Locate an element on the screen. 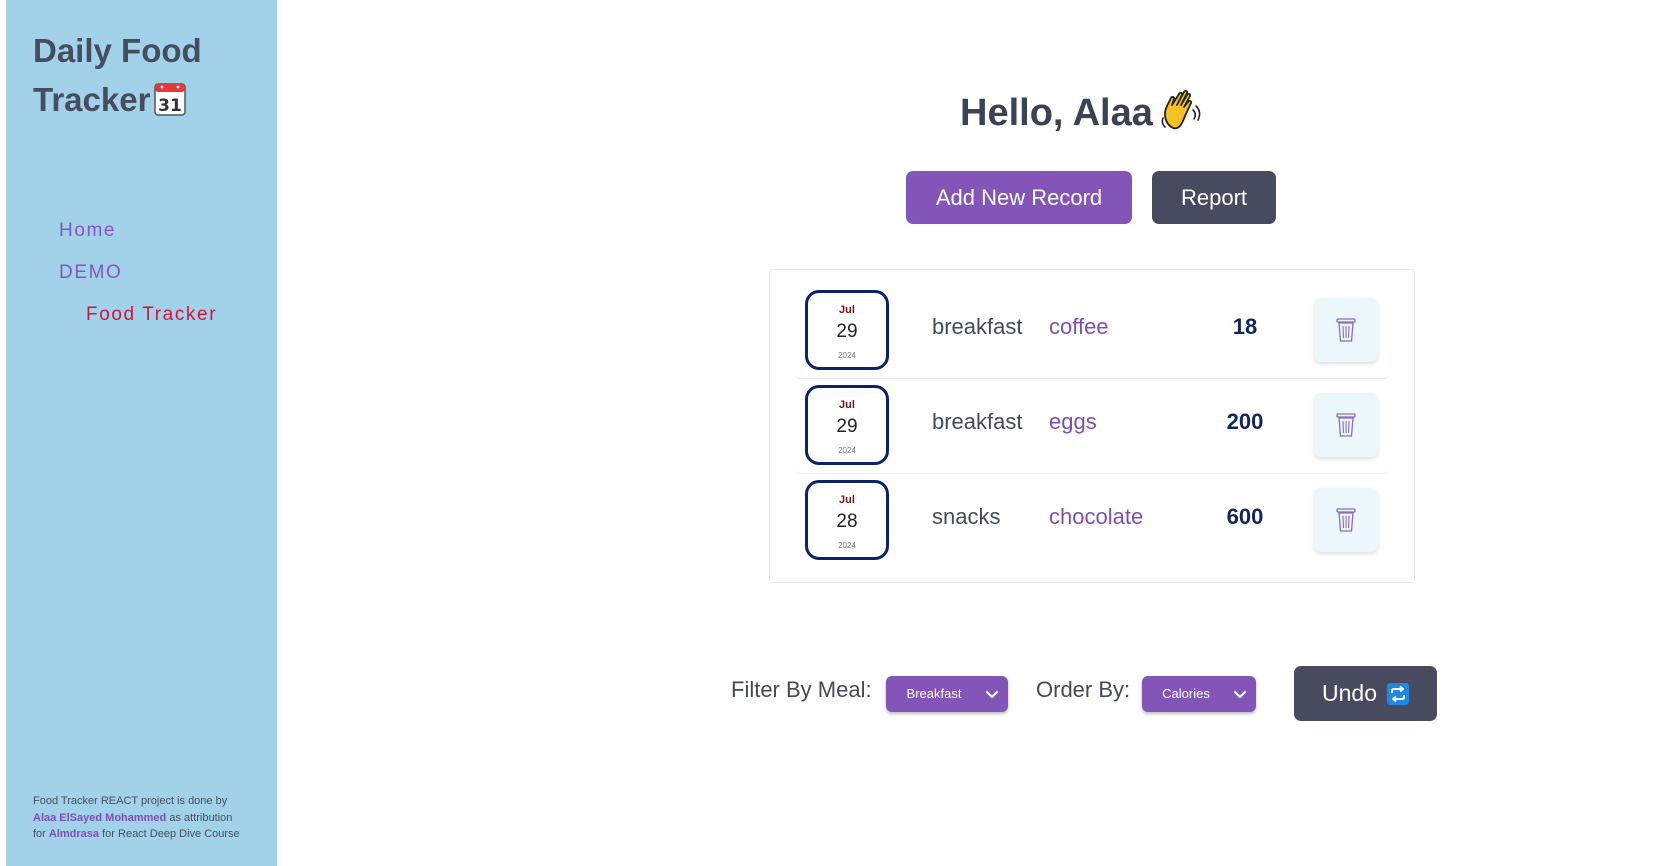 The height and width of the screenshot is (866, 1658). svg-text: 31 is located at coordinates (171, 106).